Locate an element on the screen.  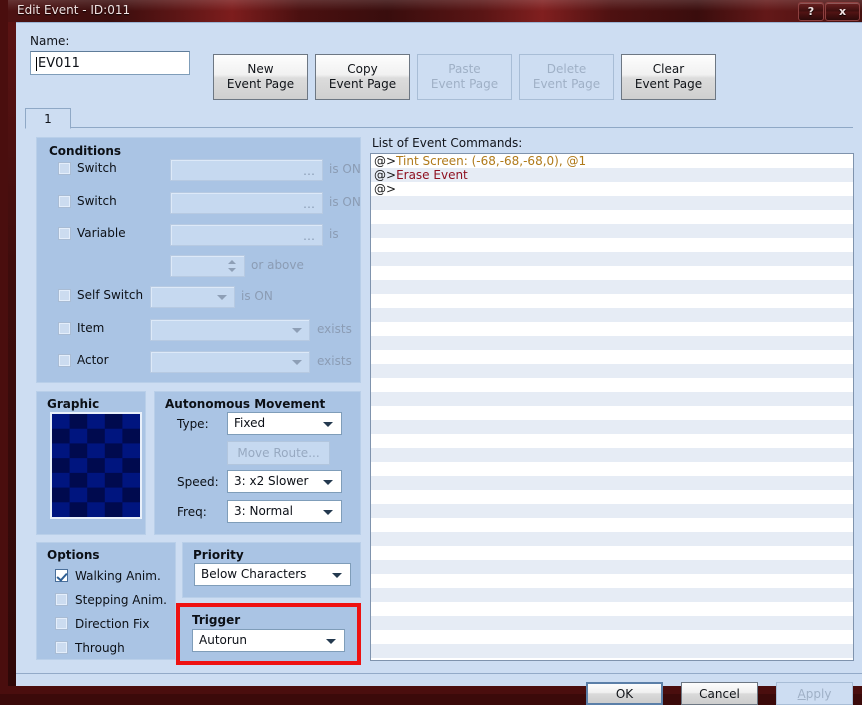
trigger-dropdown: Autorun is located at coordinates (268, 640).